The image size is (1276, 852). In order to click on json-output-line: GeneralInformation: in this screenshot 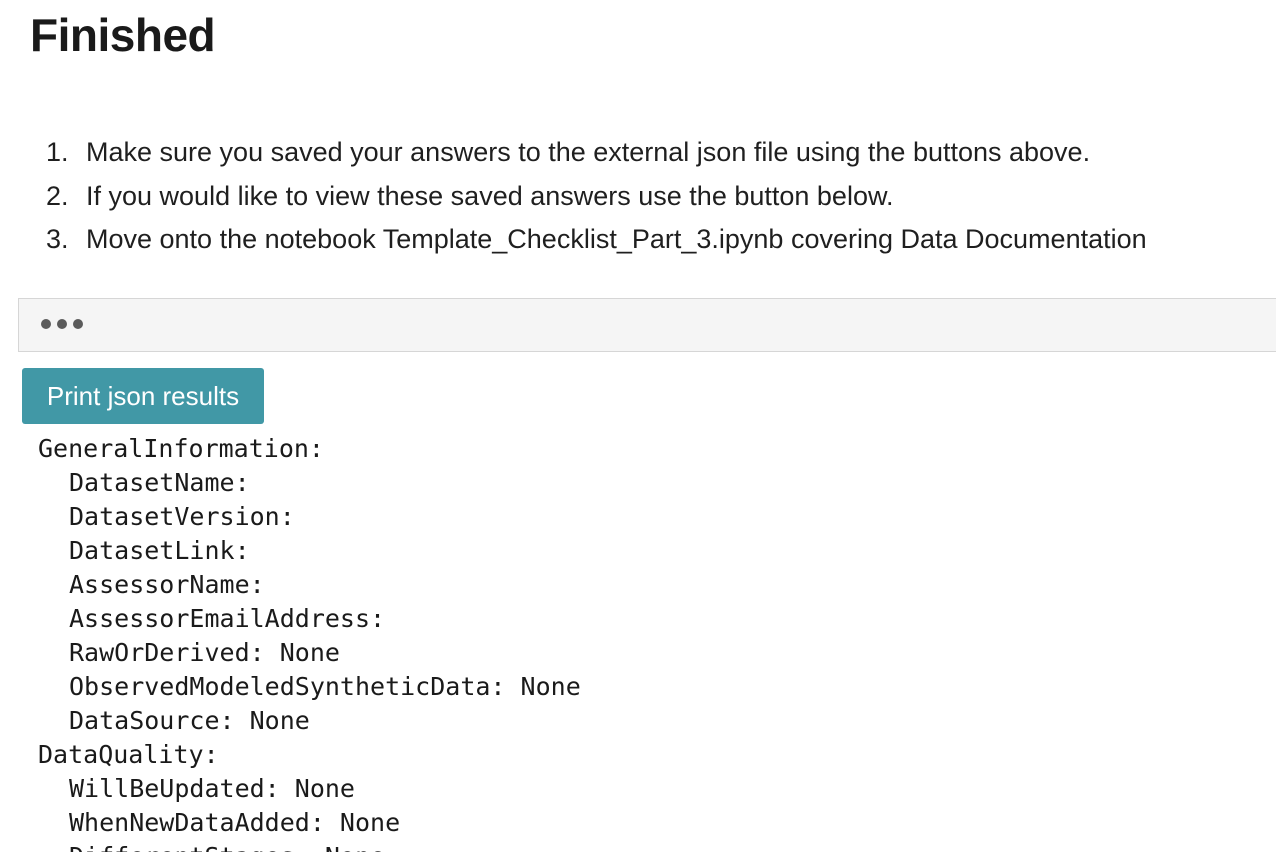, I will do `click(181, 448)`.